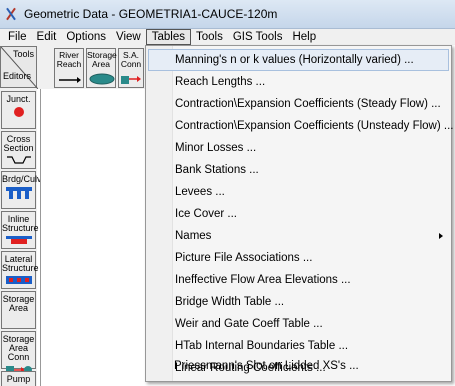  Describe the element at coordinates (20, 223) in the screenshot. I see `inline-structure-label: Inline Structure` at that location.